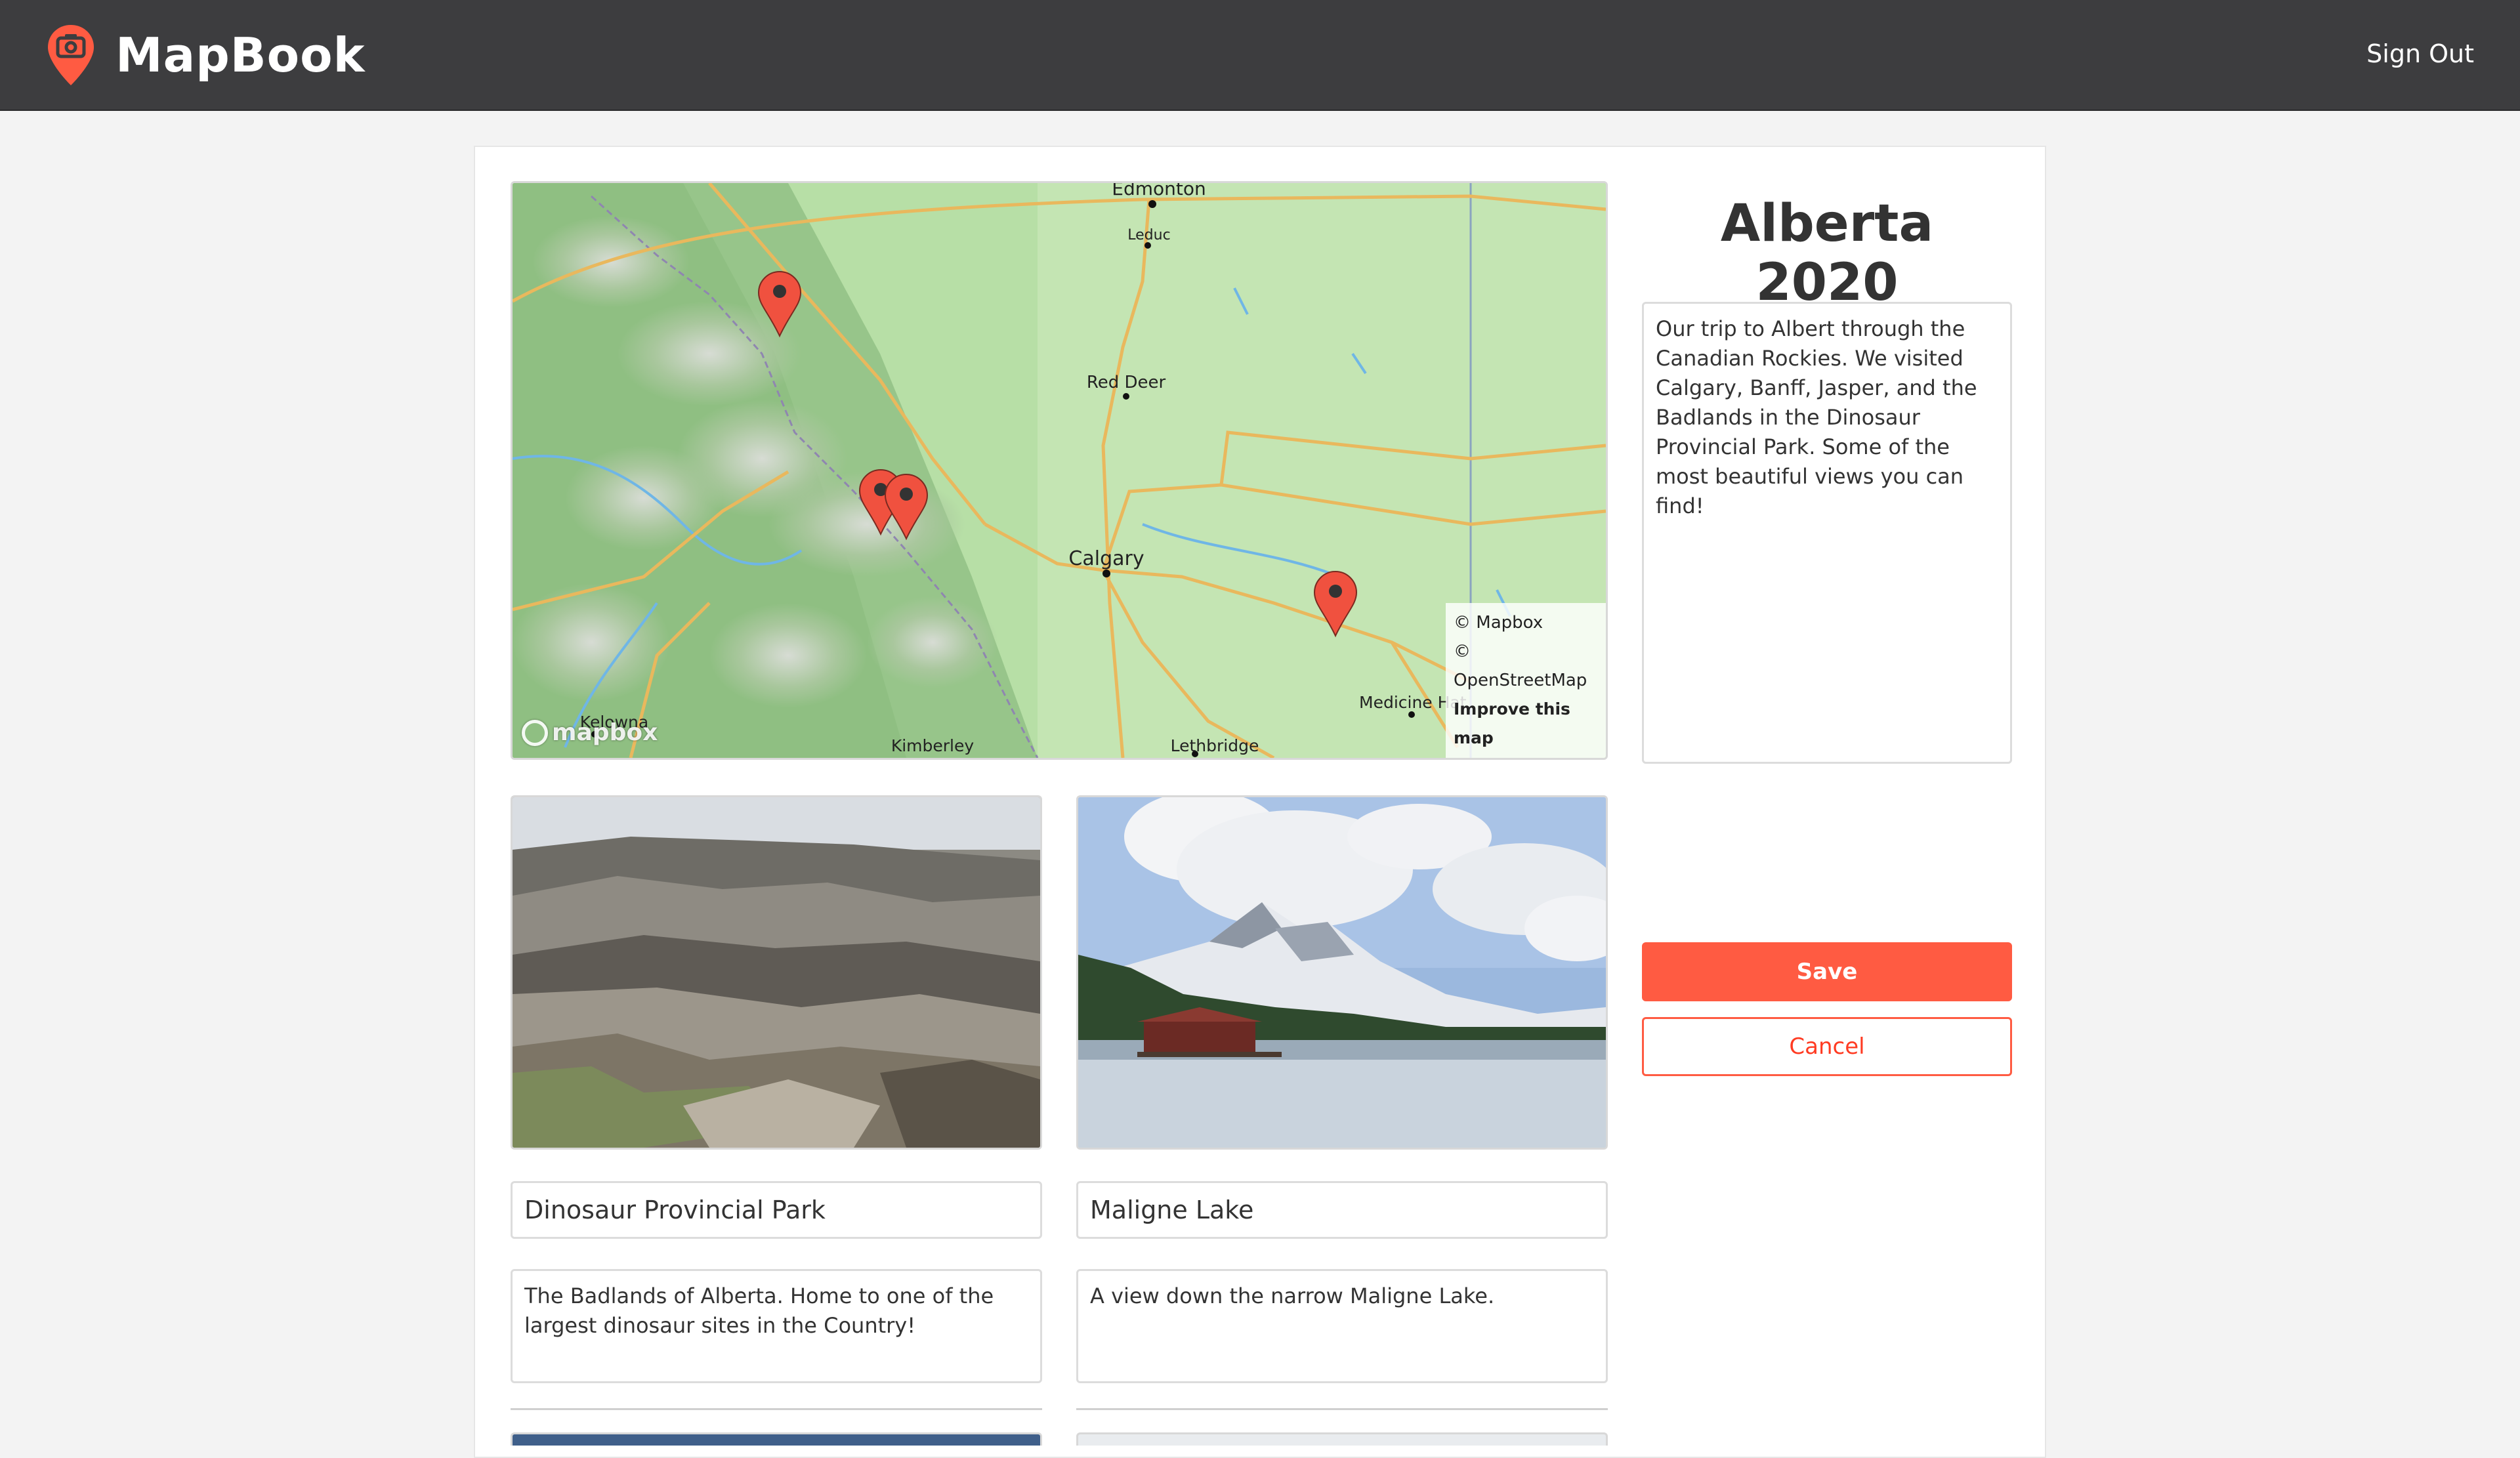  Describe the element at coordinates (535, 732) in the screenshot. I see `mapbox-logo-icon` at that location.